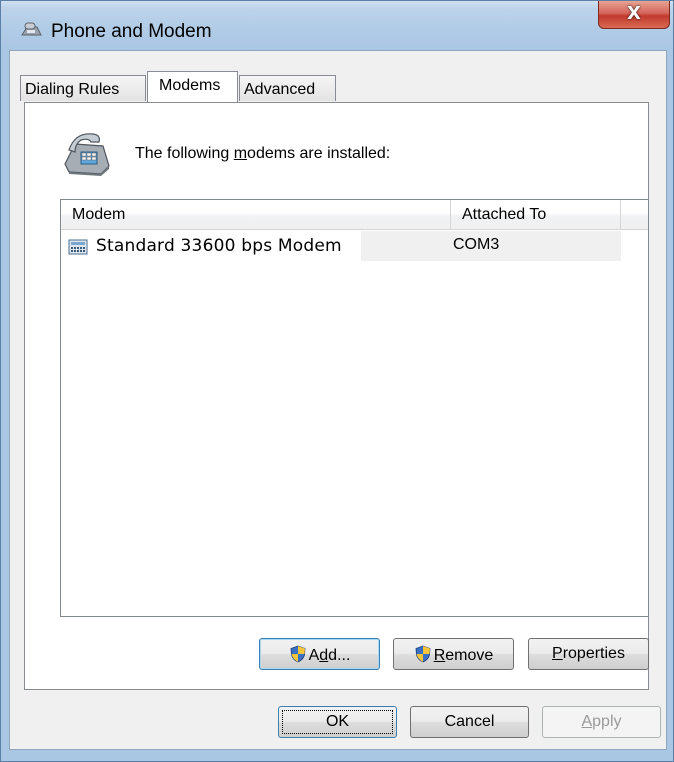 The height and width of the screenshot is (762, 674). What do you see at coordinates (184, 153) in the screenshot?
I see `intro-text-prefix: The following` at bounding box center [184, 153].